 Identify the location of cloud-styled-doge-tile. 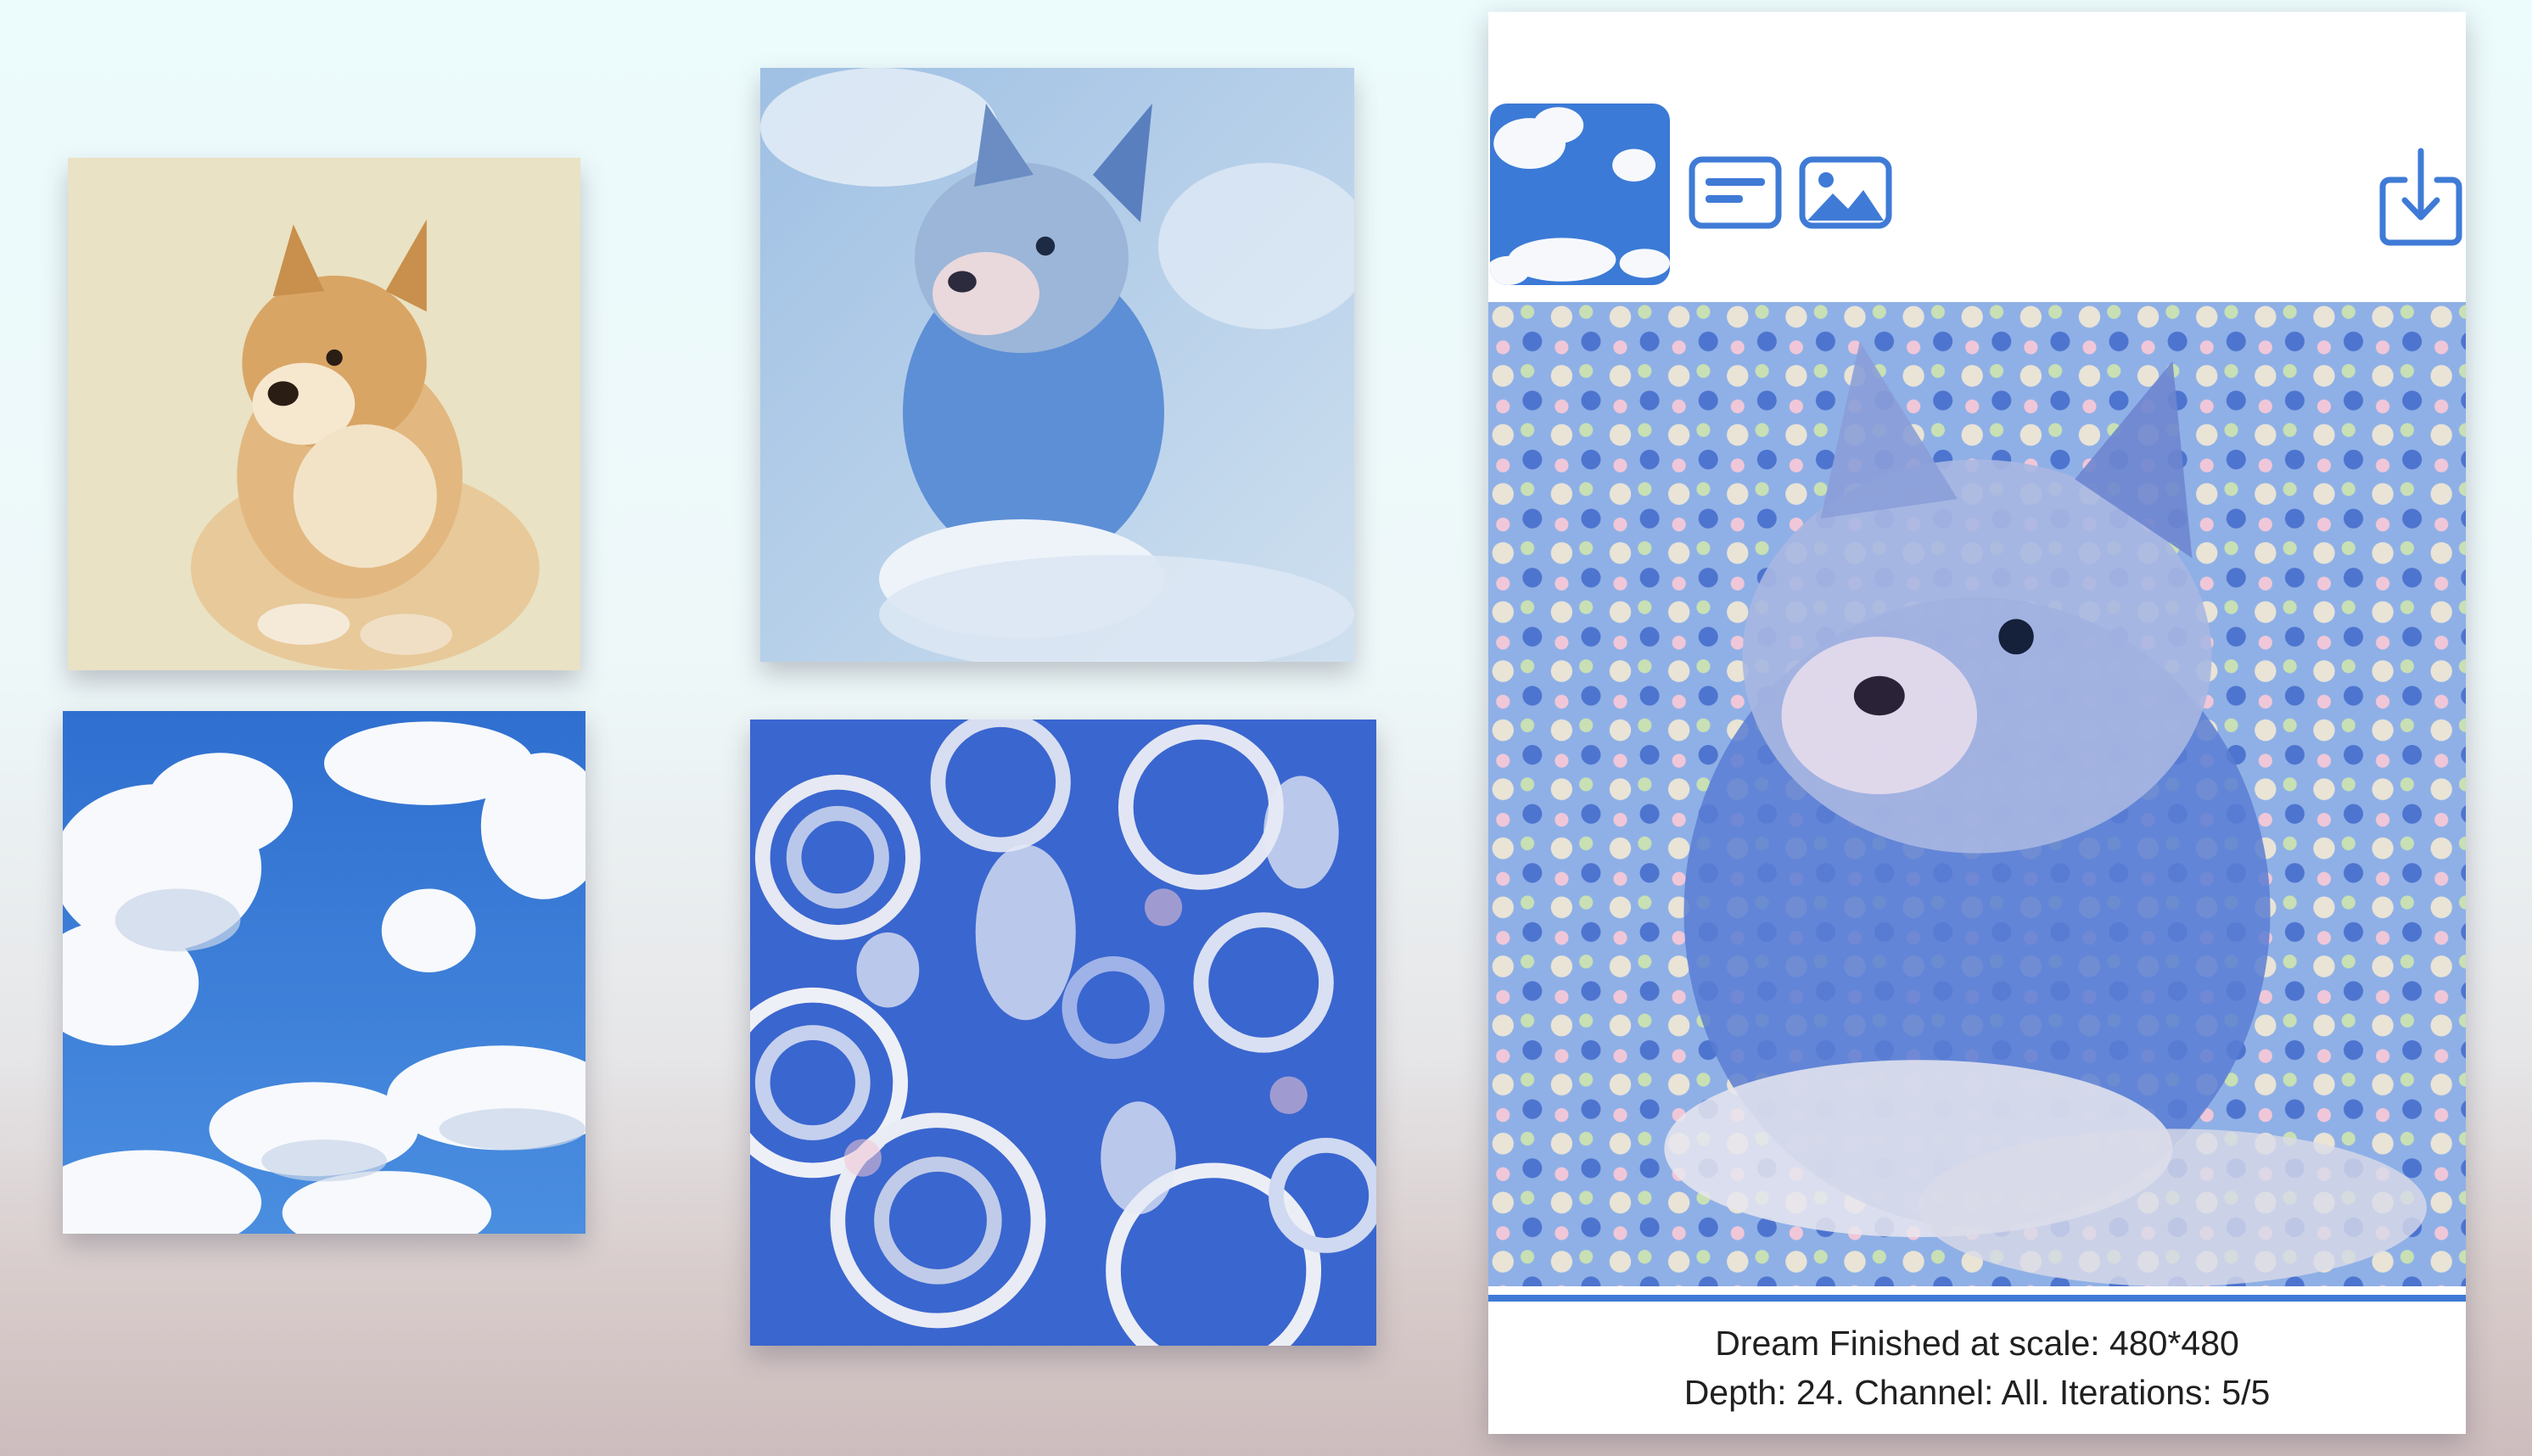
(1057, 365).